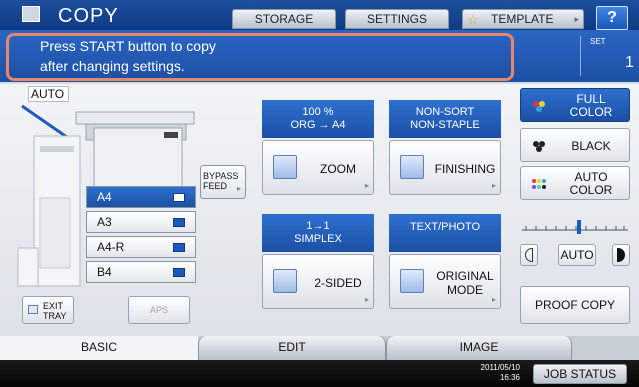  Describe the element at coordinates (575, 305) in the screenshot. I see `proof-copy-button: PROOF COPY` at that location.